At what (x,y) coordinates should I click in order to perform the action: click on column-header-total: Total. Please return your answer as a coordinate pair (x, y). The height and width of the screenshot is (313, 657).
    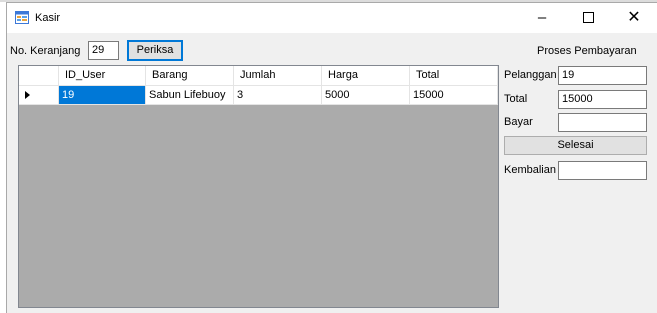
    Looking at the image, I should click on (454, 76).